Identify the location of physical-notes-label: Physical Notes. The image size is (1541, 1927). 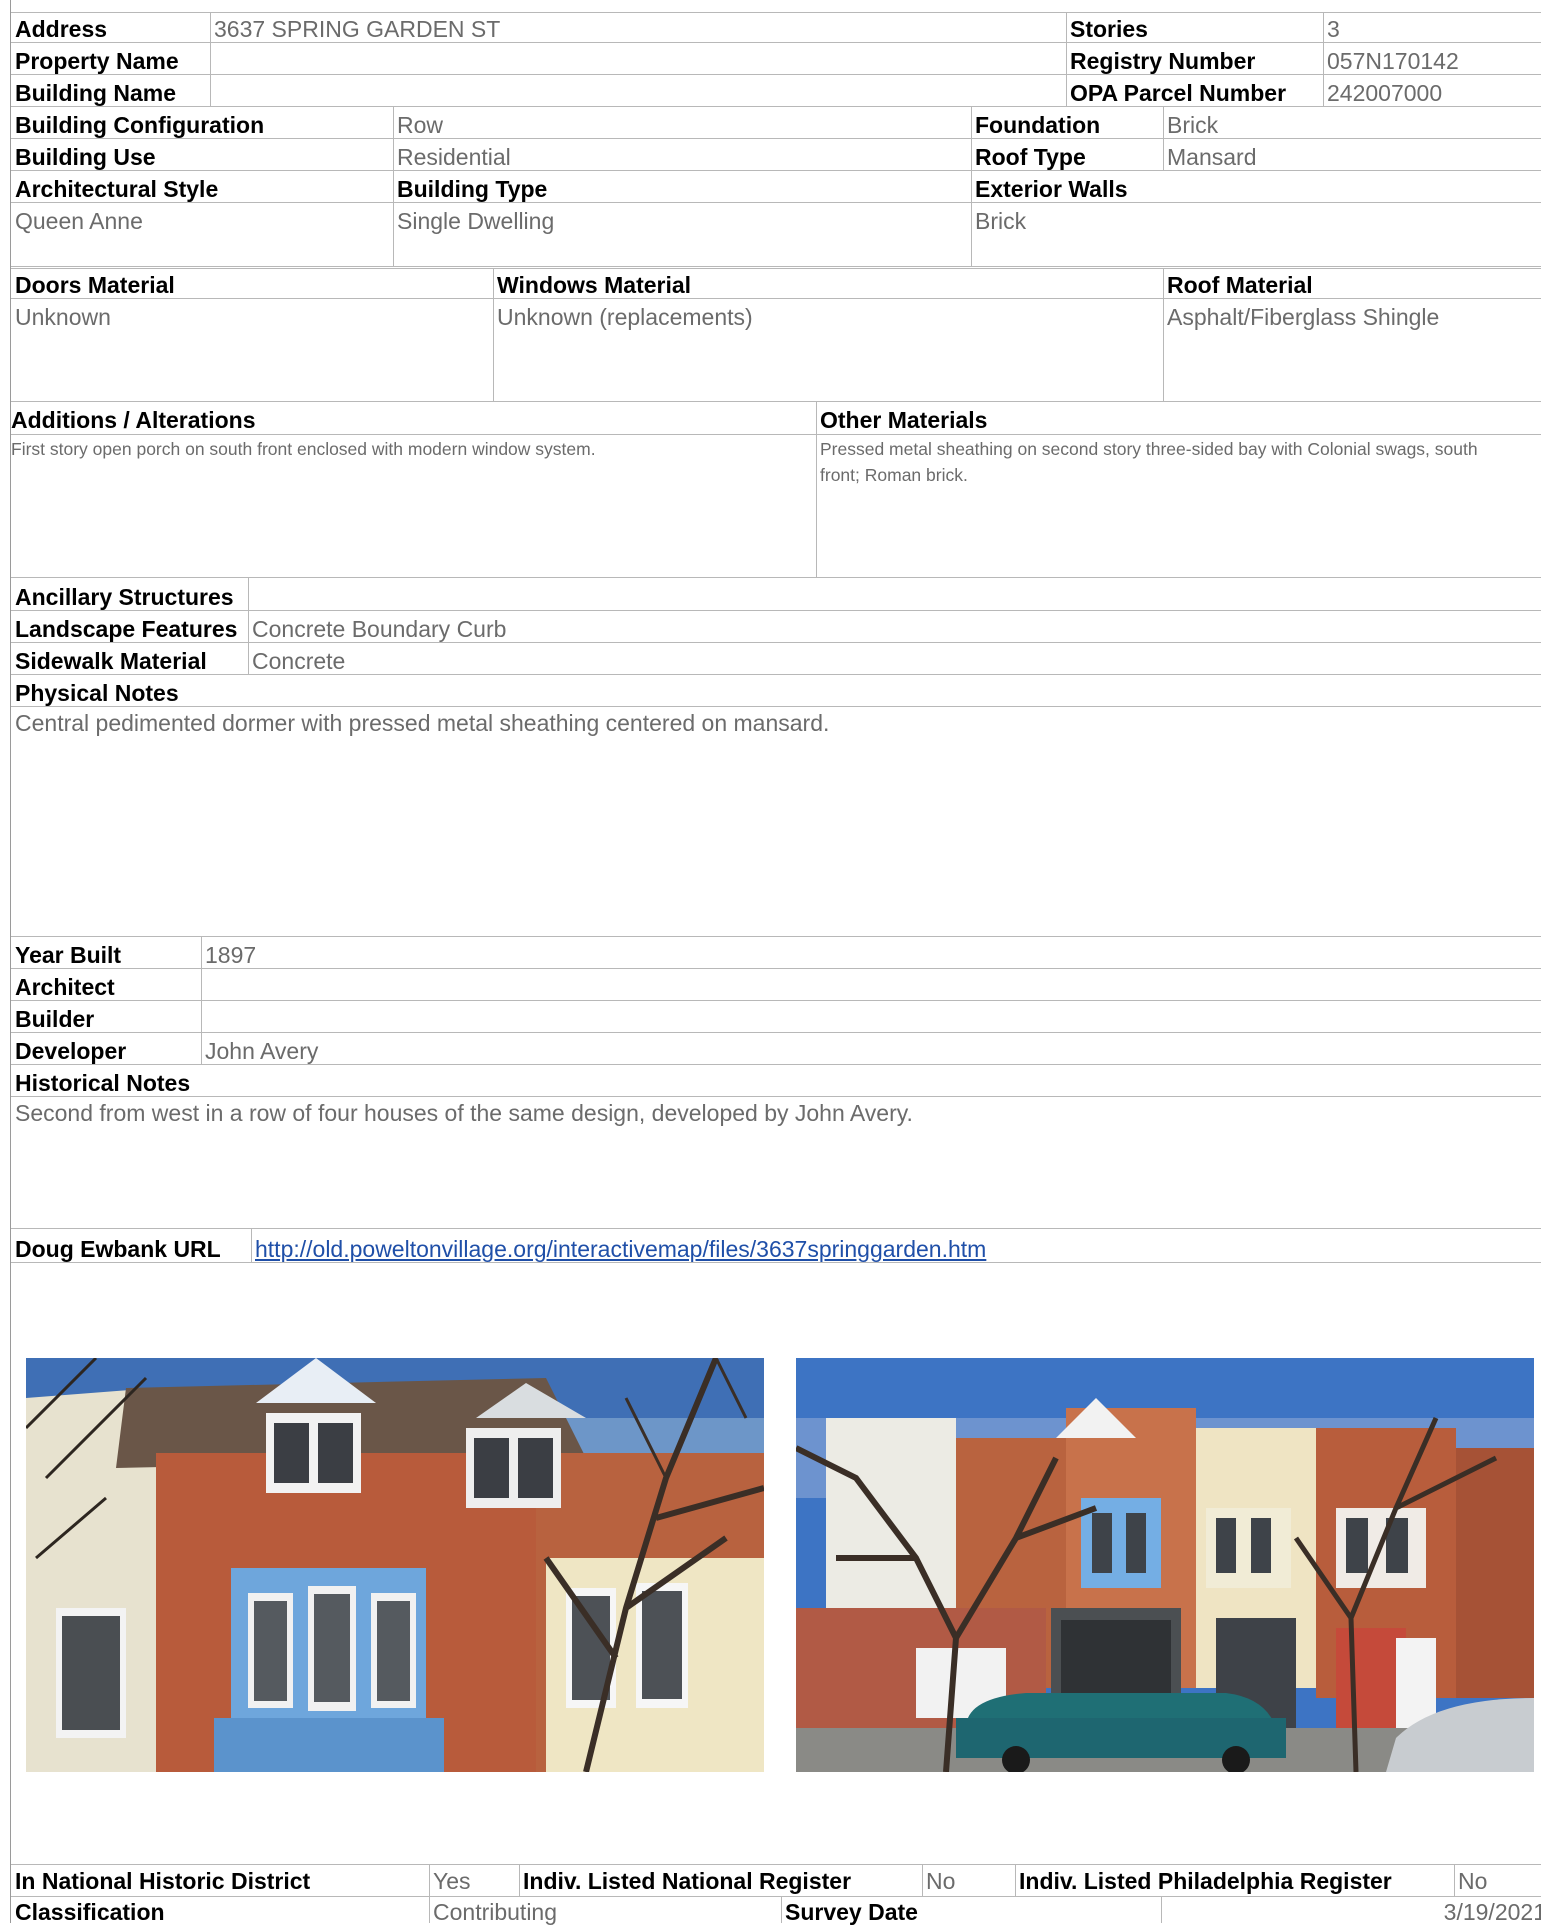
(97, 693).